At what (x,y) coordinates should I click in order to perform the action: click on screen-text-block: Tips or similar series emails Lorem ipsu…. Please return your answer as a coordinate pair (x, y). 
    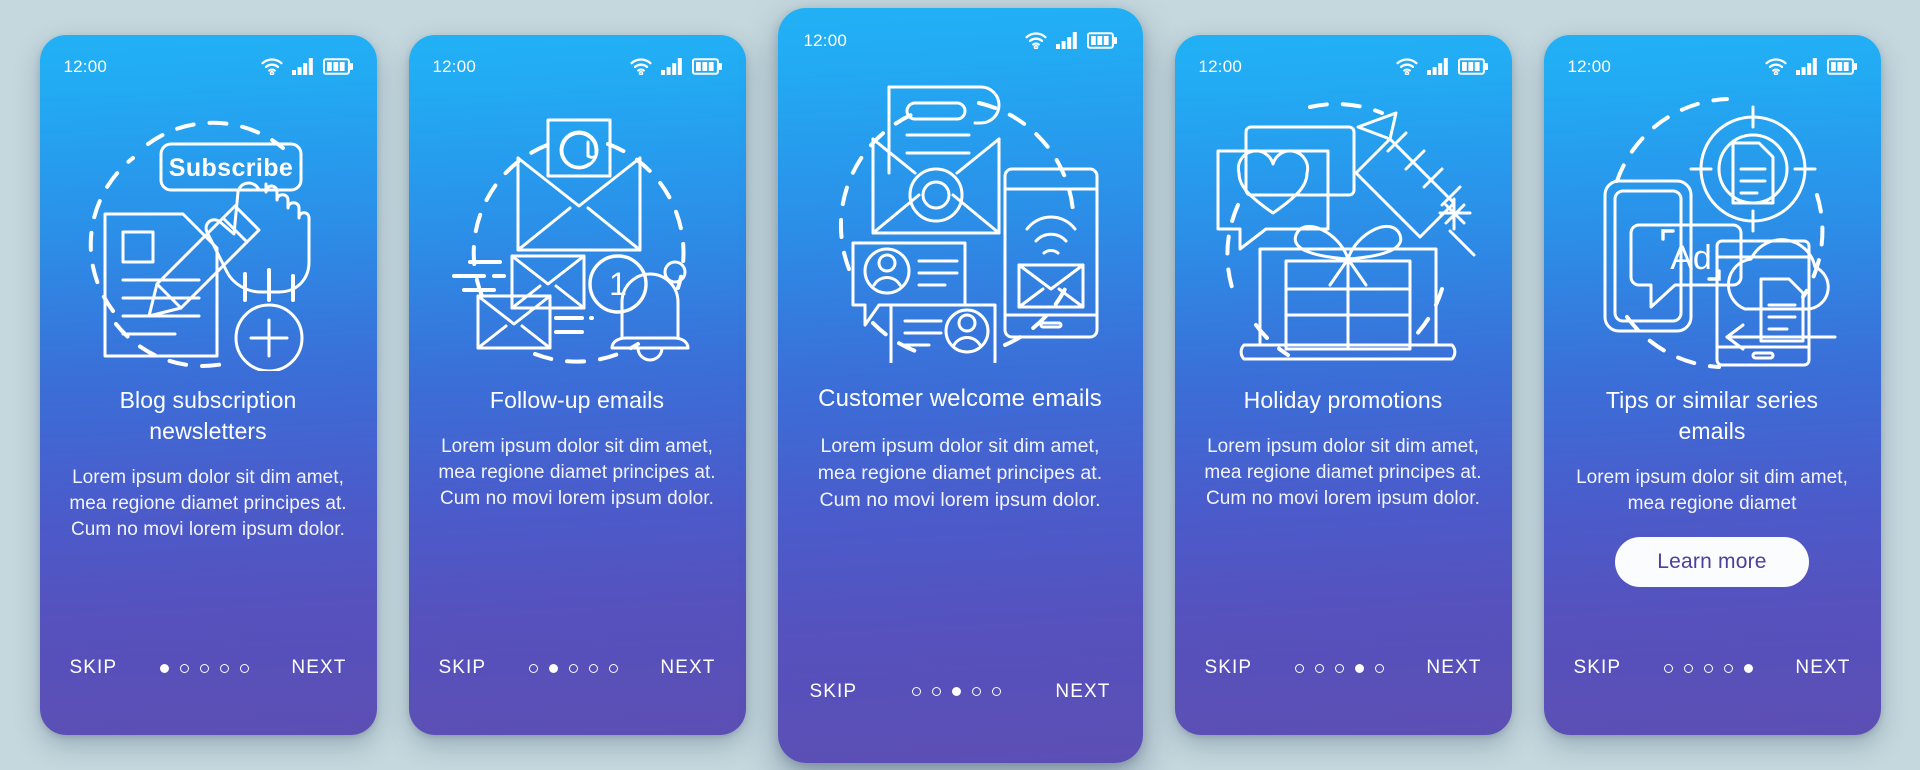
    Looking at the image, I should click on (1712, 518).